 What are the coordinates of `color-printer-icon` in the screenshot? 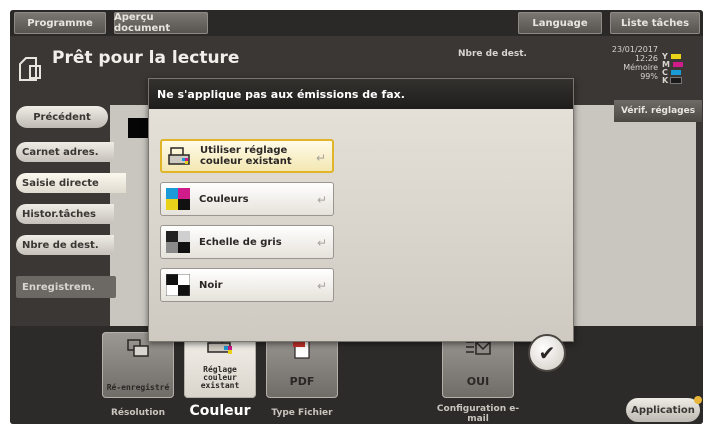 It's located at (179, 156).